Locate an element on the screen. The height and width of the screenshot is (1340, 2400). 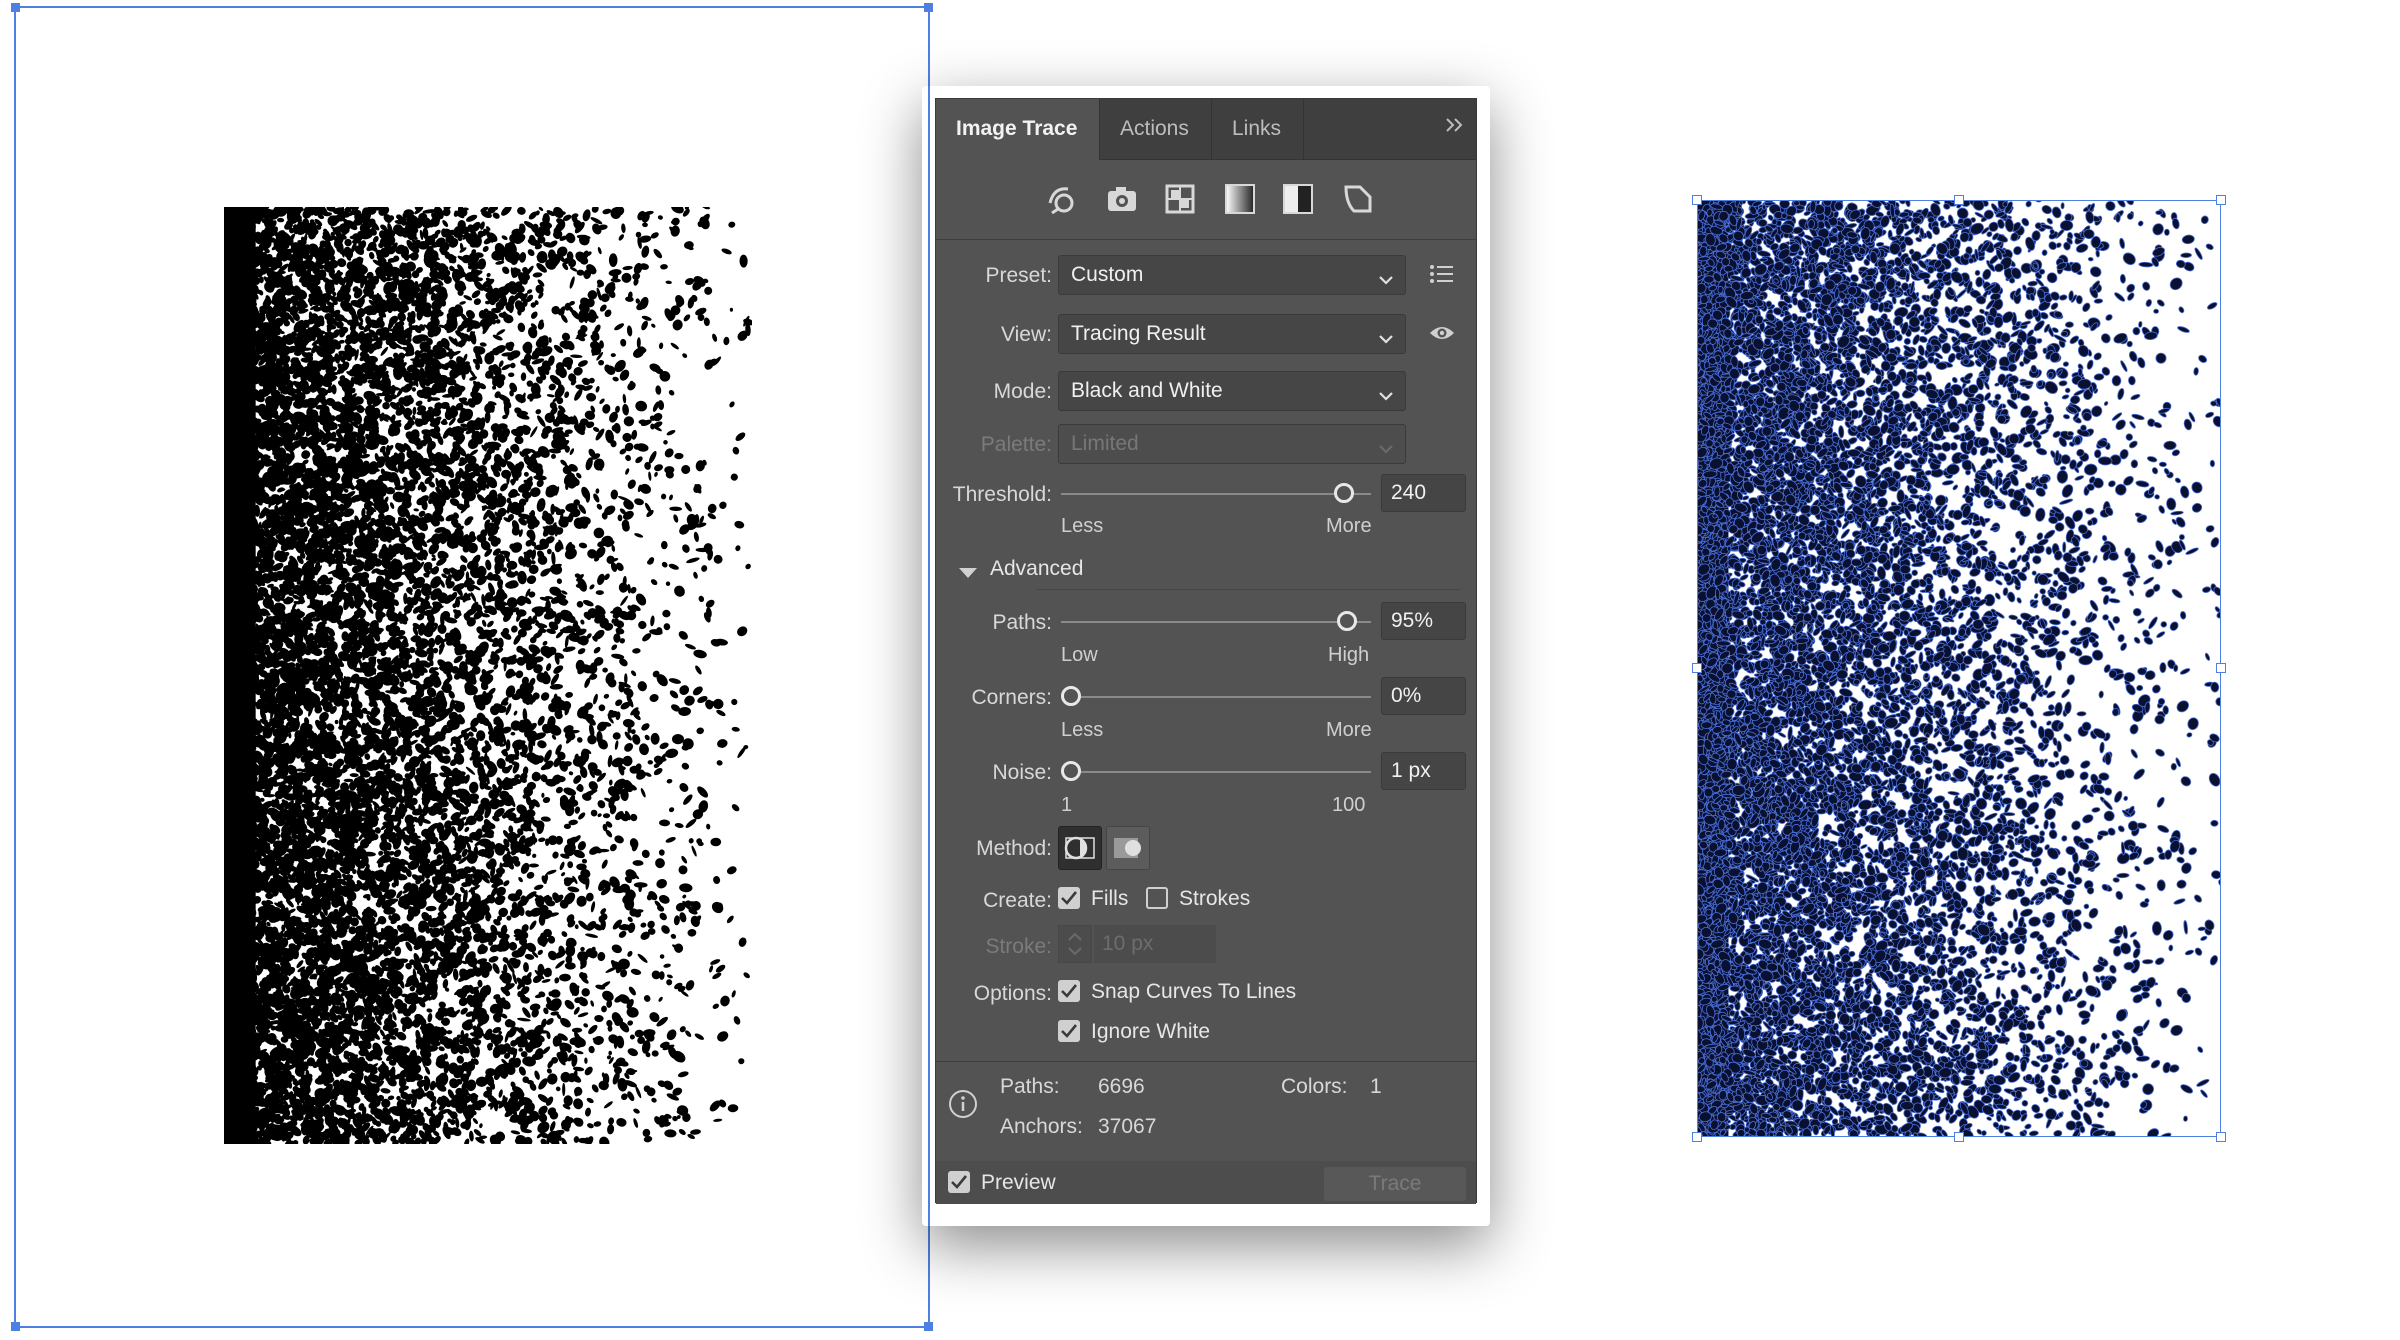
view-label: View: is located at coordinates (997, 335).